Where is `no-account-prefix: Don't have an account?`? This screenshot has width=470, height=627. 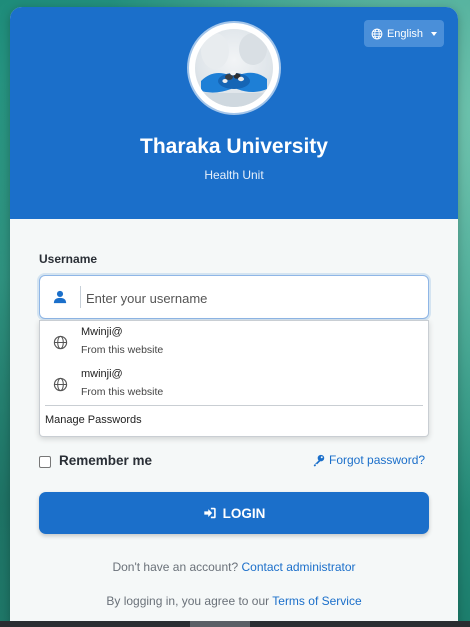 no-account-prefix: Don't have an account? is located at coordinates (175, 567).